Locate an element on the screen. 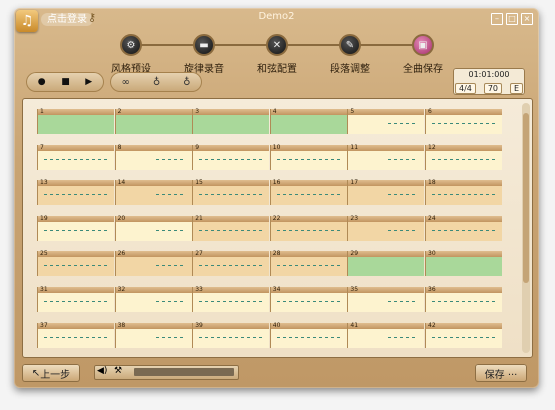  bar-cell: 36 is located at coordinates (463, 299).